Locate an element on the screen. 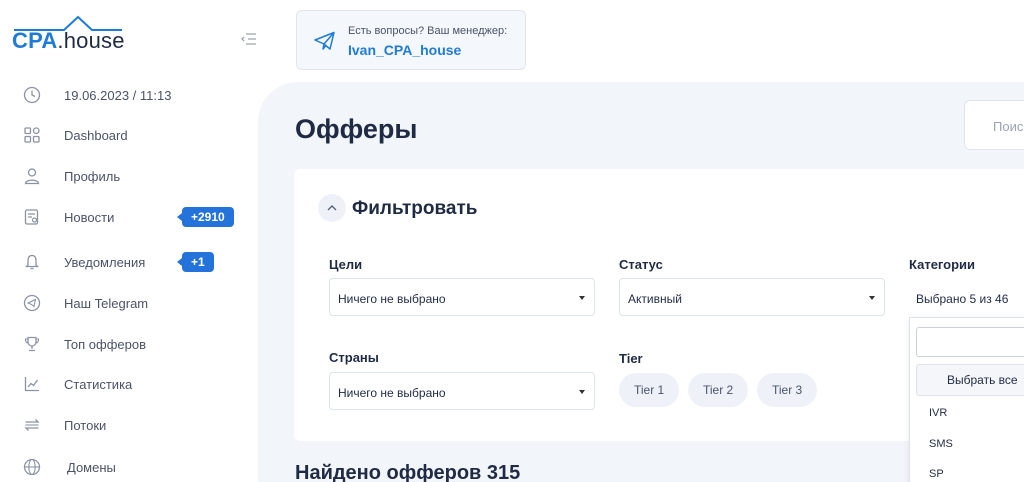 Image resolution: width=1024 pixels, height=482 pixels. category-option-sms: SMS is located at coordinates (941, 444).